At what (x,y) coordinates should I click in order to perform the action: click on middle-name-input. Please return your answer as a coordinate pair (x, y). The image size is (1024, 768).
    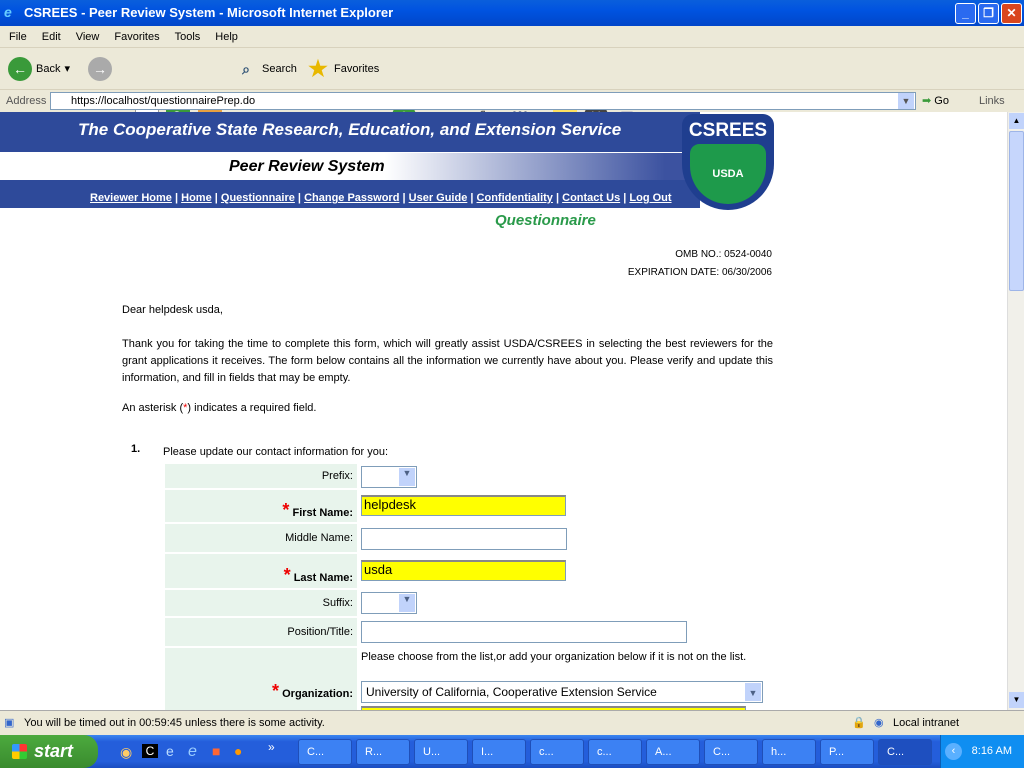
    Looking at the image, I should click on (464, 539).